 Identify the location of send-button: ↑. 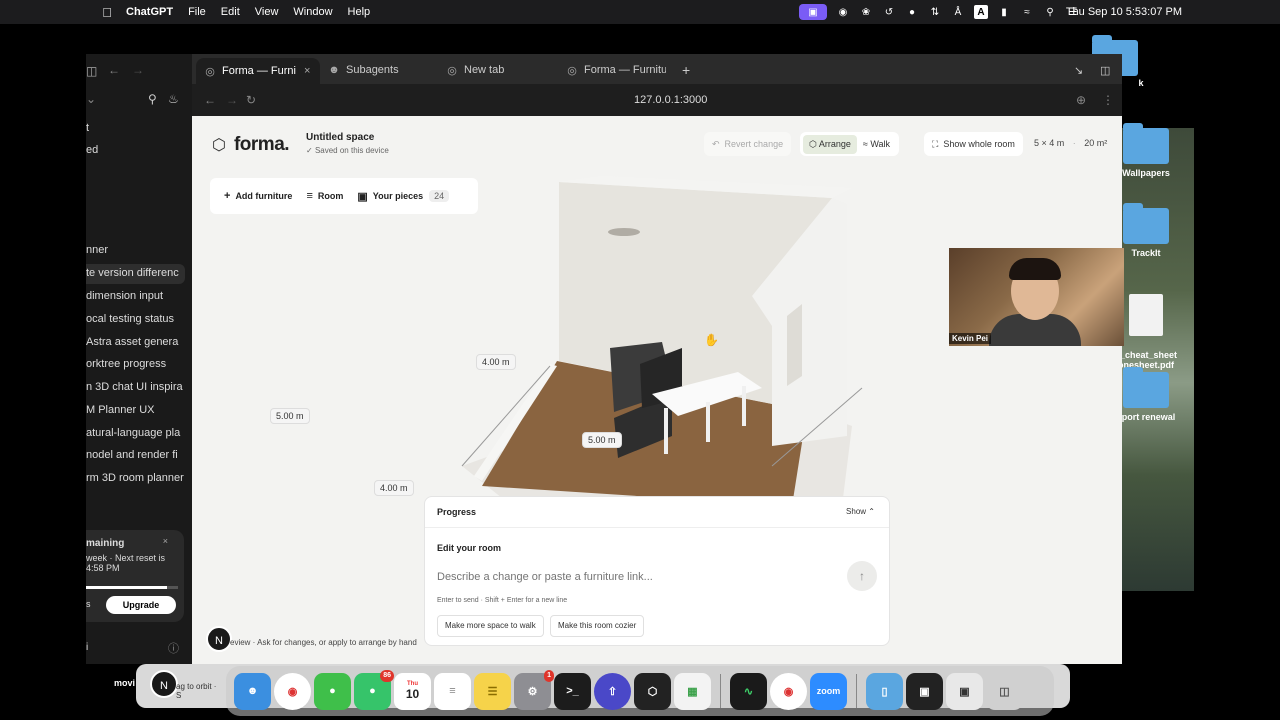
(862, 576).